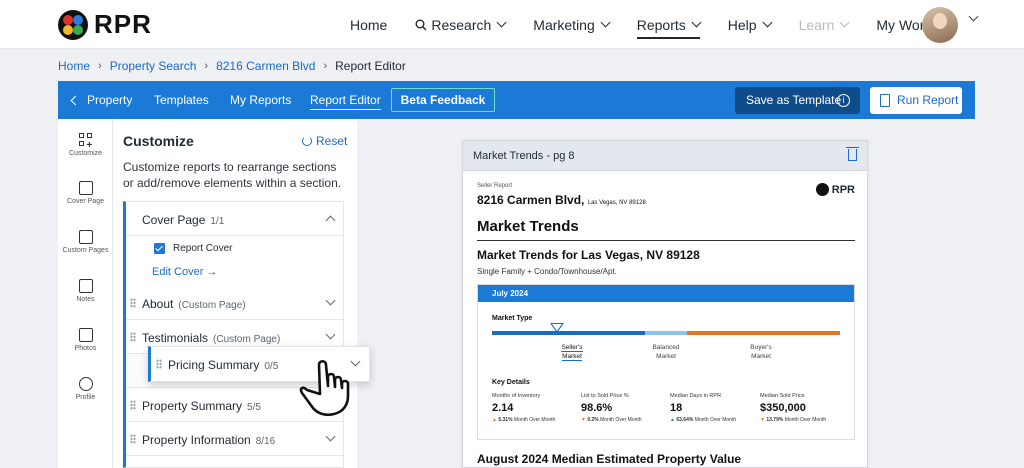 This screenshot has width=1024, height=468. What do you see at coordinates (561, 200) in the screenshot?
I see `report-address: 8216 Carmen Blvd, Las Vegas, NV 89128` at bounding box center [561, 200].